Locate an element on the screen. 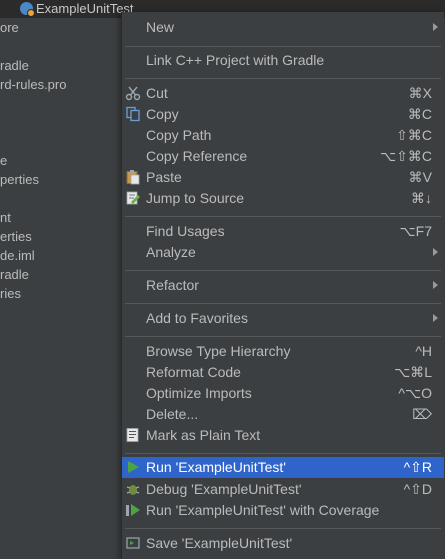 The image size is (445, 559). shortcut-label: ⌘C is located at coordinates (419, 114).